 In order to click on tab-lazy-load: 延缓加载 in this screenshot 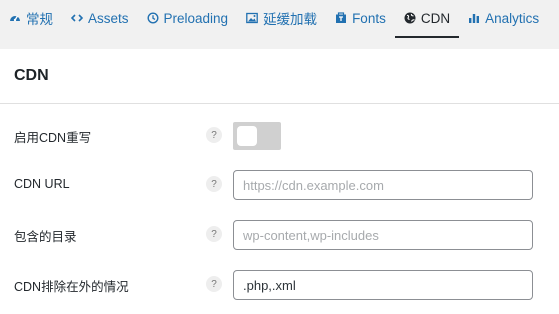, I will do `click(281, 18)`.